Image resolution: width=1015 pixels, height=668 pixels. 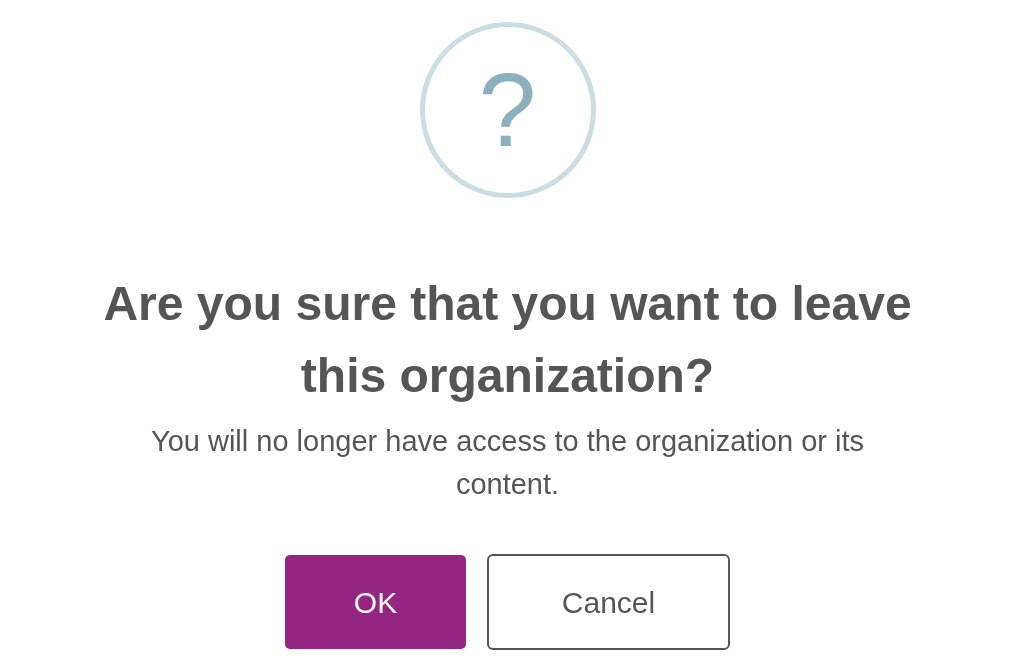 What do you see at coordinates (608, 602) in the screenshot?
I see `cancel-button: Cancel` at bounding box center [608, 602].